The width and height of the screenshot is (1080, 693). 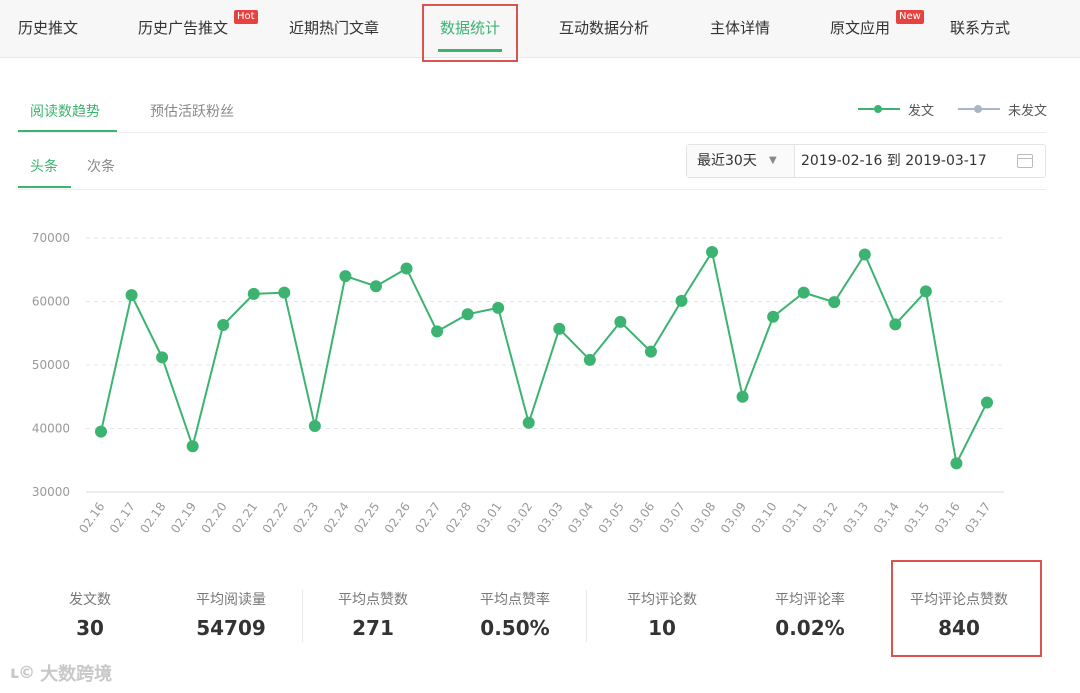 What do you see at coordinates (51, 302) in the screenshot?
I see `y-tick-label: 60000` at bounding box center [51, 302].